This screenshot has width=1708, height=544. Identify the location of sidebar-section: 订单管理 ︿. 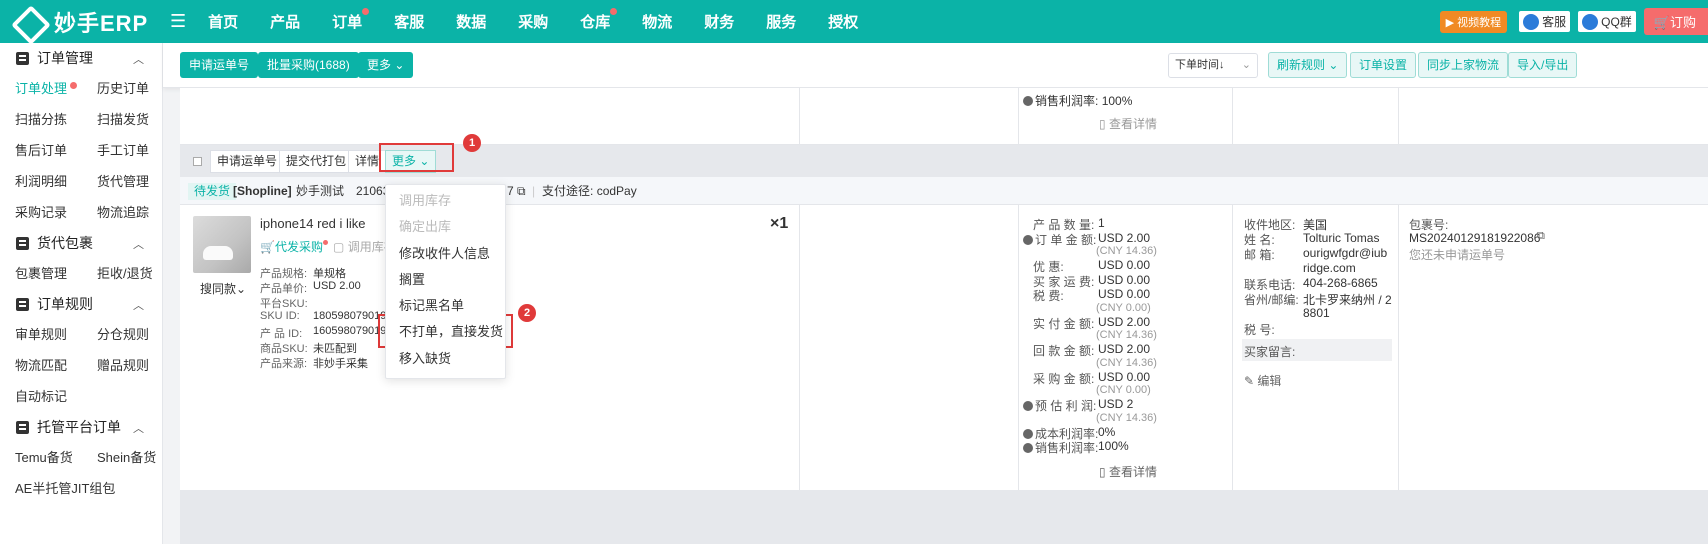
(81, 58).